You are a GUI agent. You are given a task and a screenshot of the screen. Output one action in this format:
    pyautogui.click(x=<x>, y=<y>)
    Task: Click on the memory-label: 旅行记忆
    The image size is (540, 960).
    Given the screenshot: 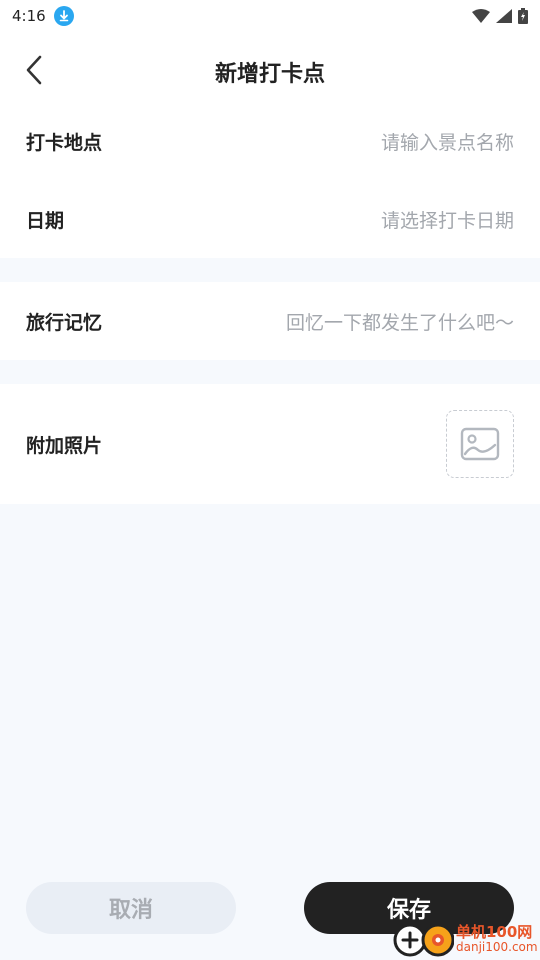 What is the action you would take?
    pyautogui.click(x=64, y=322)
    